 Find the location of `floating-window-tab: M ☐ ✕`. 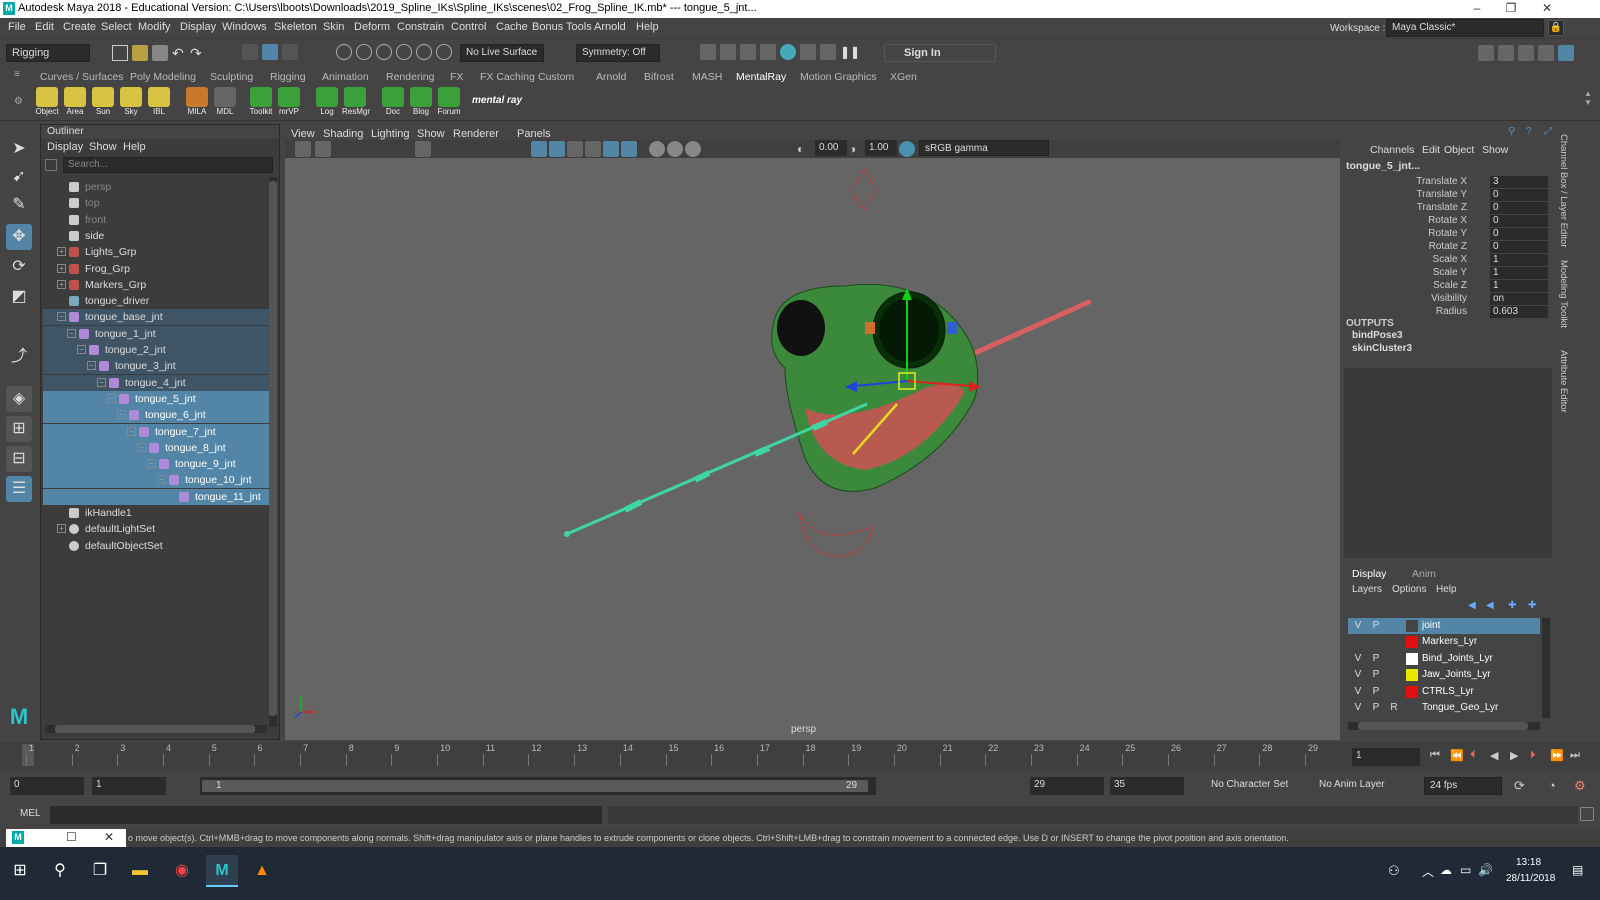

floating-window-tab: M ☐ ✕ is located at coordinates (66, 838).